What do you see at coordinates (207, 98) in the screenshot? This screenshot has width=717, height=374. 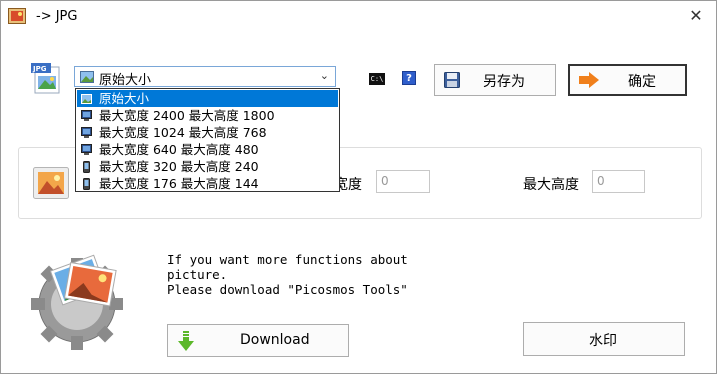 I see `size-option-original: 原始大小` at bounding box center [207, 98].